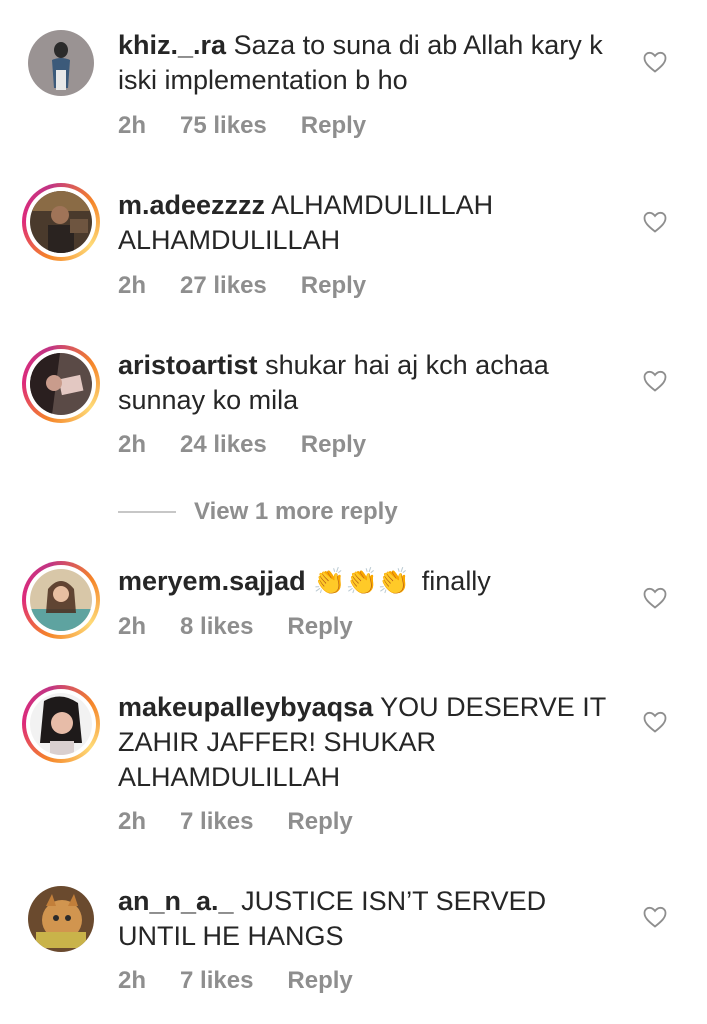 The image size is (707, 1024). Describe the element at coordinates (223, 285) in the screenshot. I see `comment-likes: 27 likes` at that location.